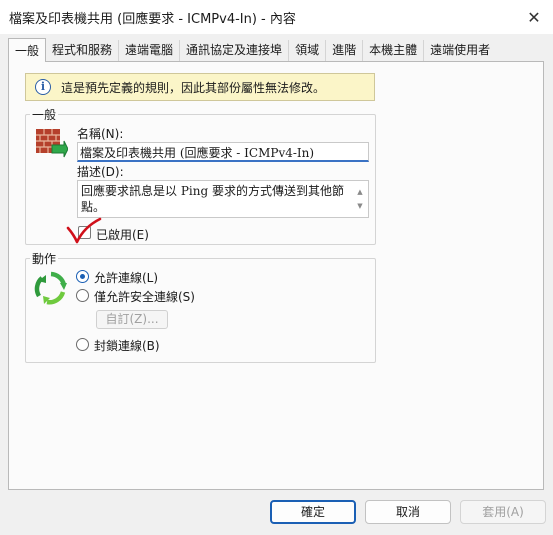  What do you see at coordinates (152, 19) in the screenshot?
I see `window-title: 檔案及印表機共用 (回應要求 - ICMPv4-In) - 內容` at bounding box center [152, 19].